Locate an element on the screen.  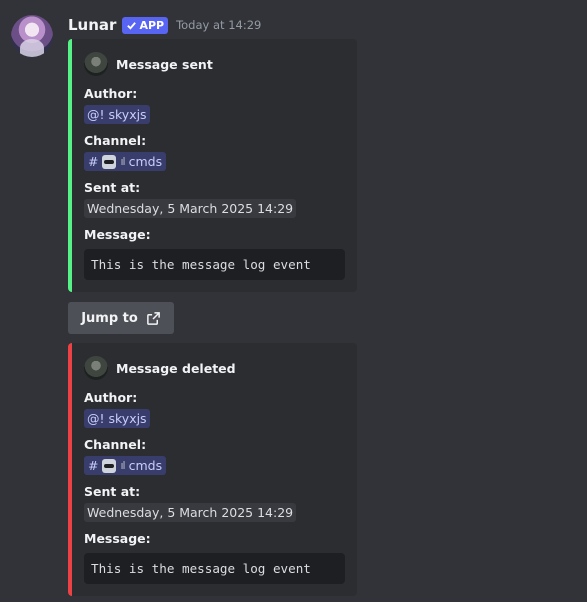
embed-author: Message deleted is located at coordinates (214, 368).